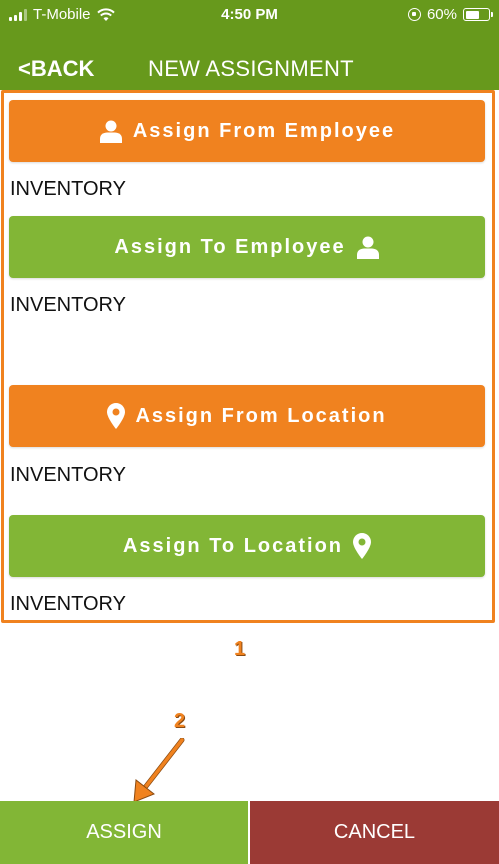 This screenshot has height=864, width=499. I want to click on button-label: Assign From Location, so click(261, 415).